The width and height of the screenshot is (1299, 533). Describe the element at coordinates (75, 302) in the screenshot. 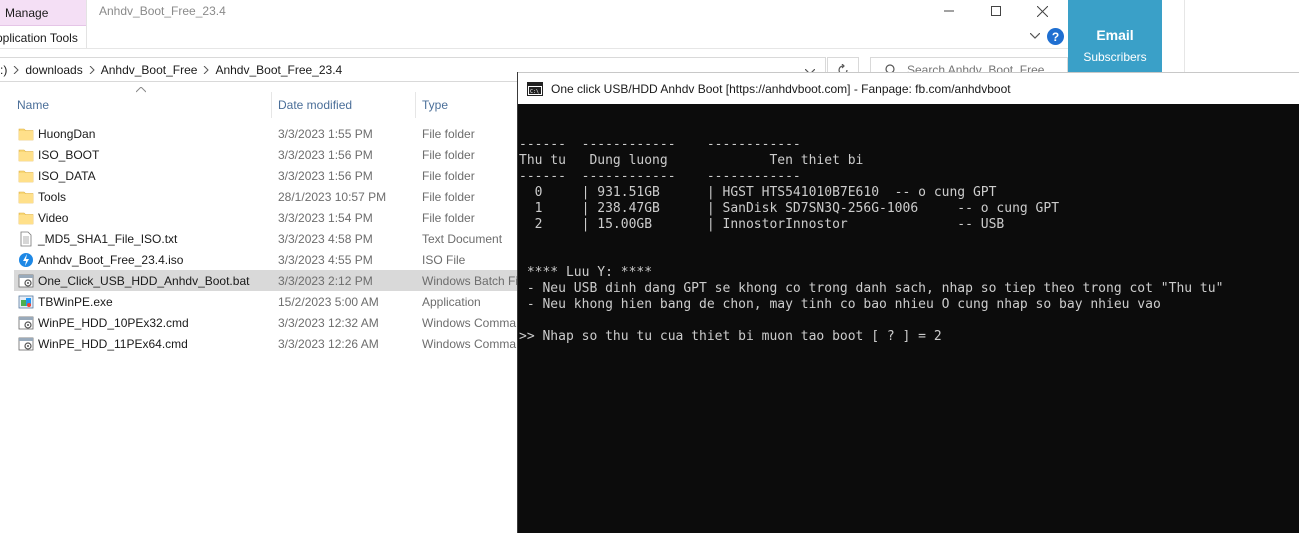

I see `file-name: TBWinPE.exe` at that location.